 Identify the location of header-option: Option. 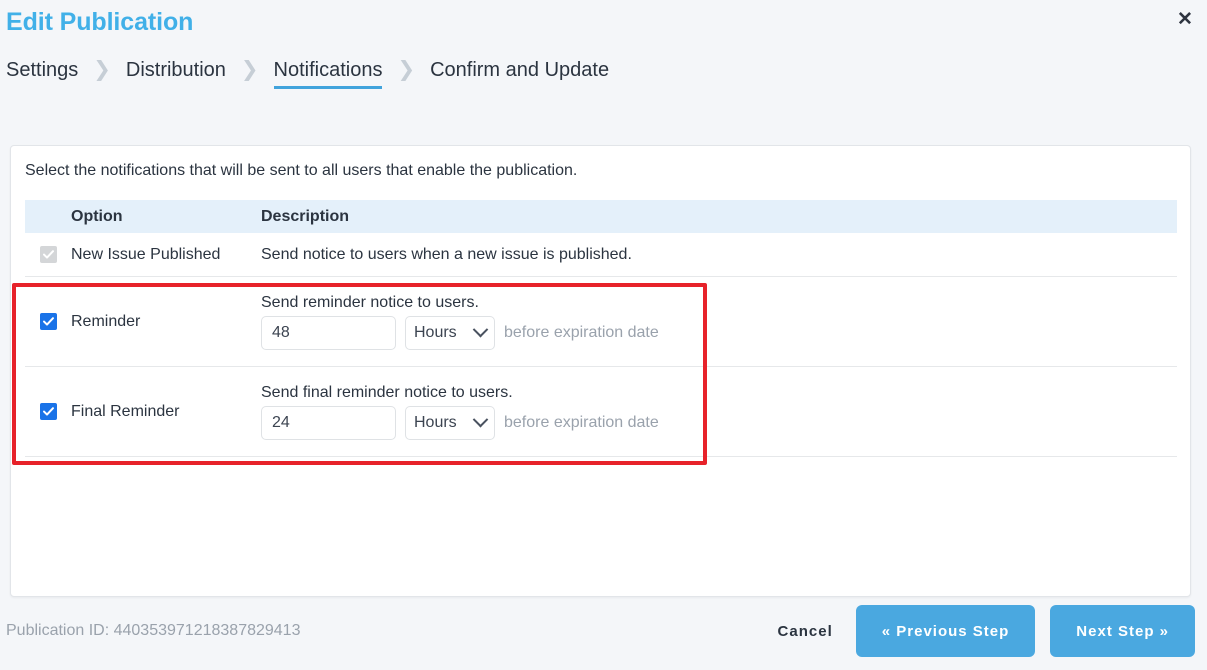
(97, 216).